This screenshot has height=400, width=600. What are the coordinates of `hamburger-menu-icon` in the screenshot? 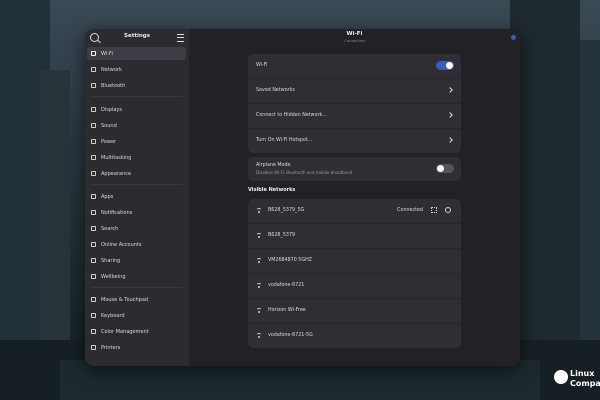 It's located at (180, 38).